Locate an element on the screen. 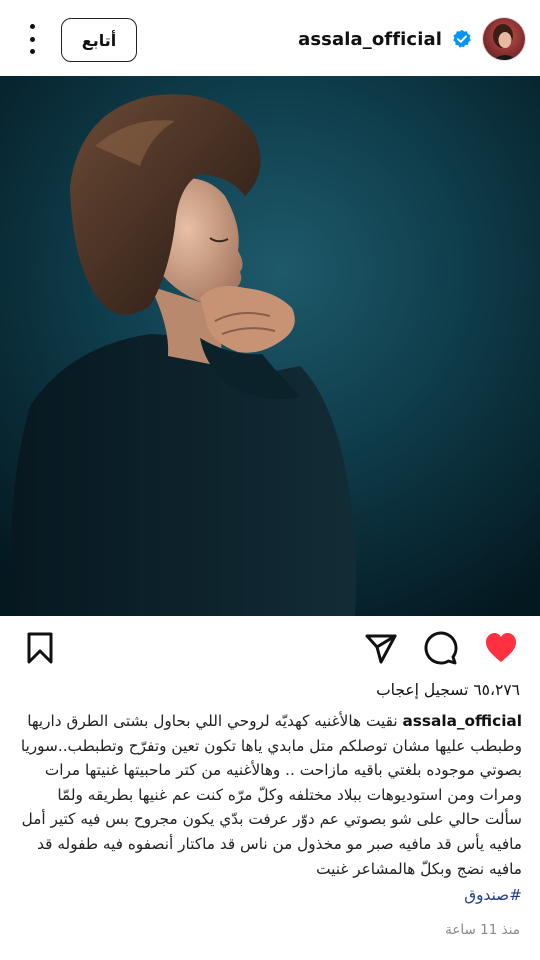 This screenshot has width=540, height=960. post-actions is located at coordinates (270, 648).